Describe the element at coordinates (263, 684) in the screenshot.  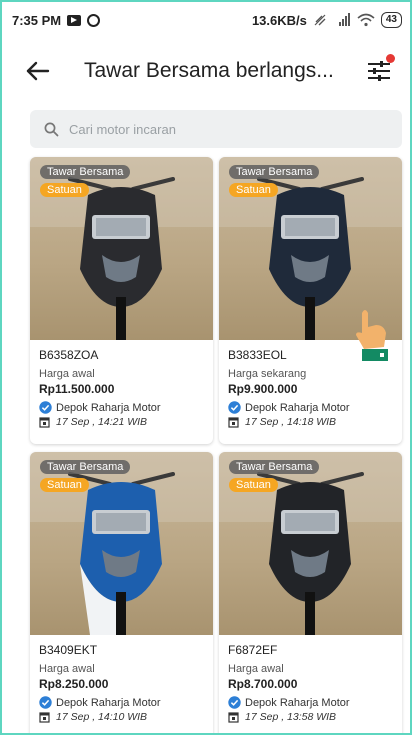
I see `price-value: Rp8.700.000` at that location.